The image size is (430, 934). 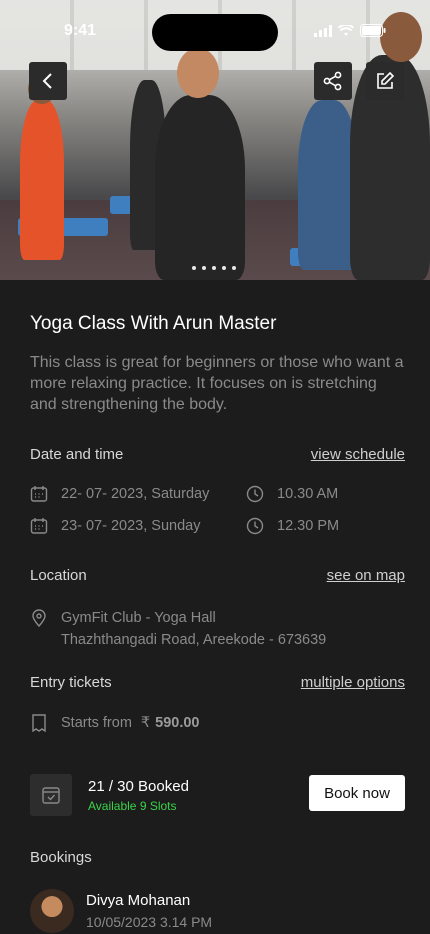 I want to click on venue-name: GymFit Club - Yoga Hall, so click(x=138, y=618).